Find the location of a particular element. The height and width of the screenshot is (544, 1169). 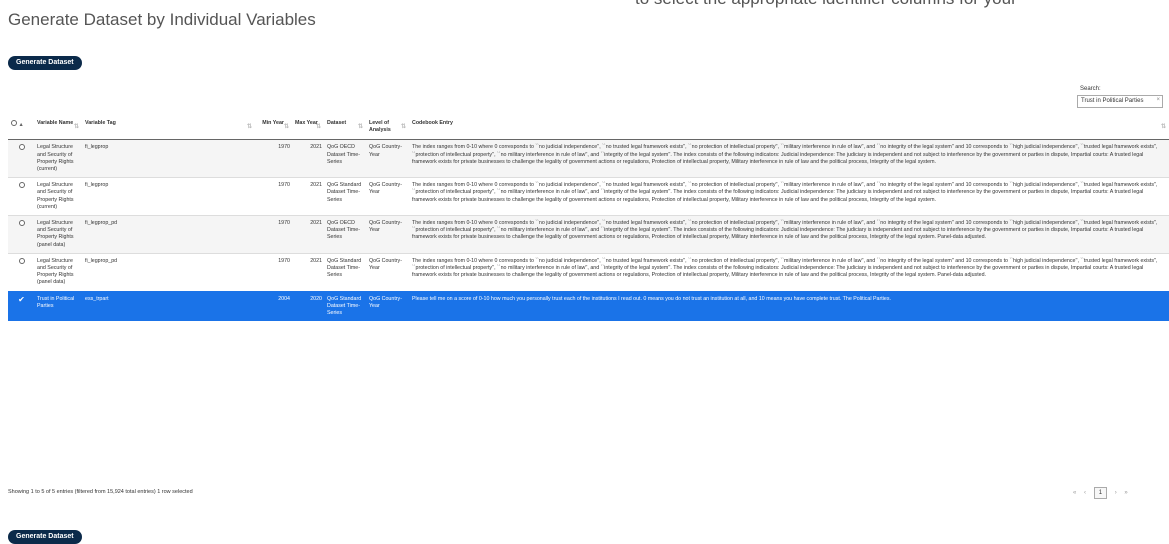

search-input: Trust in Political Parties × is located at coordinates (1120, 101).